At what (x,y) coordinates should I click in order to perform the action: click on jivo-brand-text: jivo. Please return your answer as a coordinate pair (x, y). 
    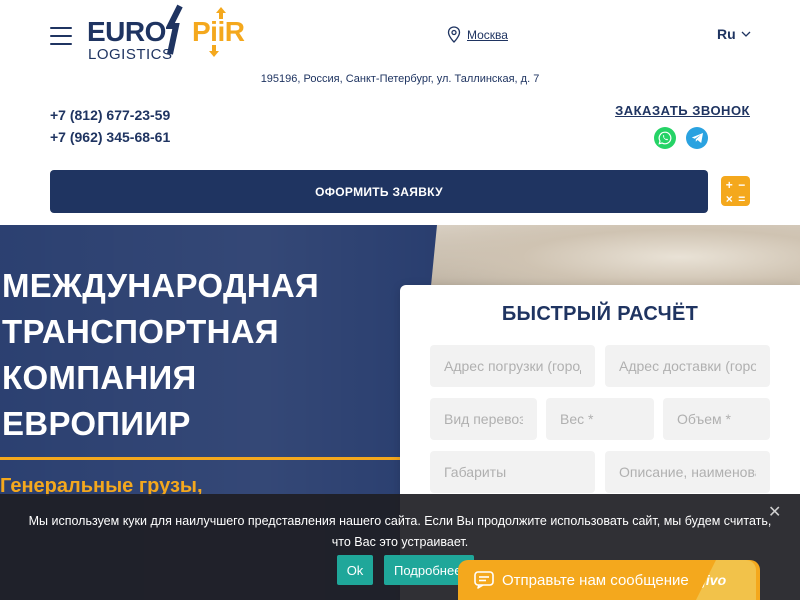
    Looking at the image, I should click on (714, 580).